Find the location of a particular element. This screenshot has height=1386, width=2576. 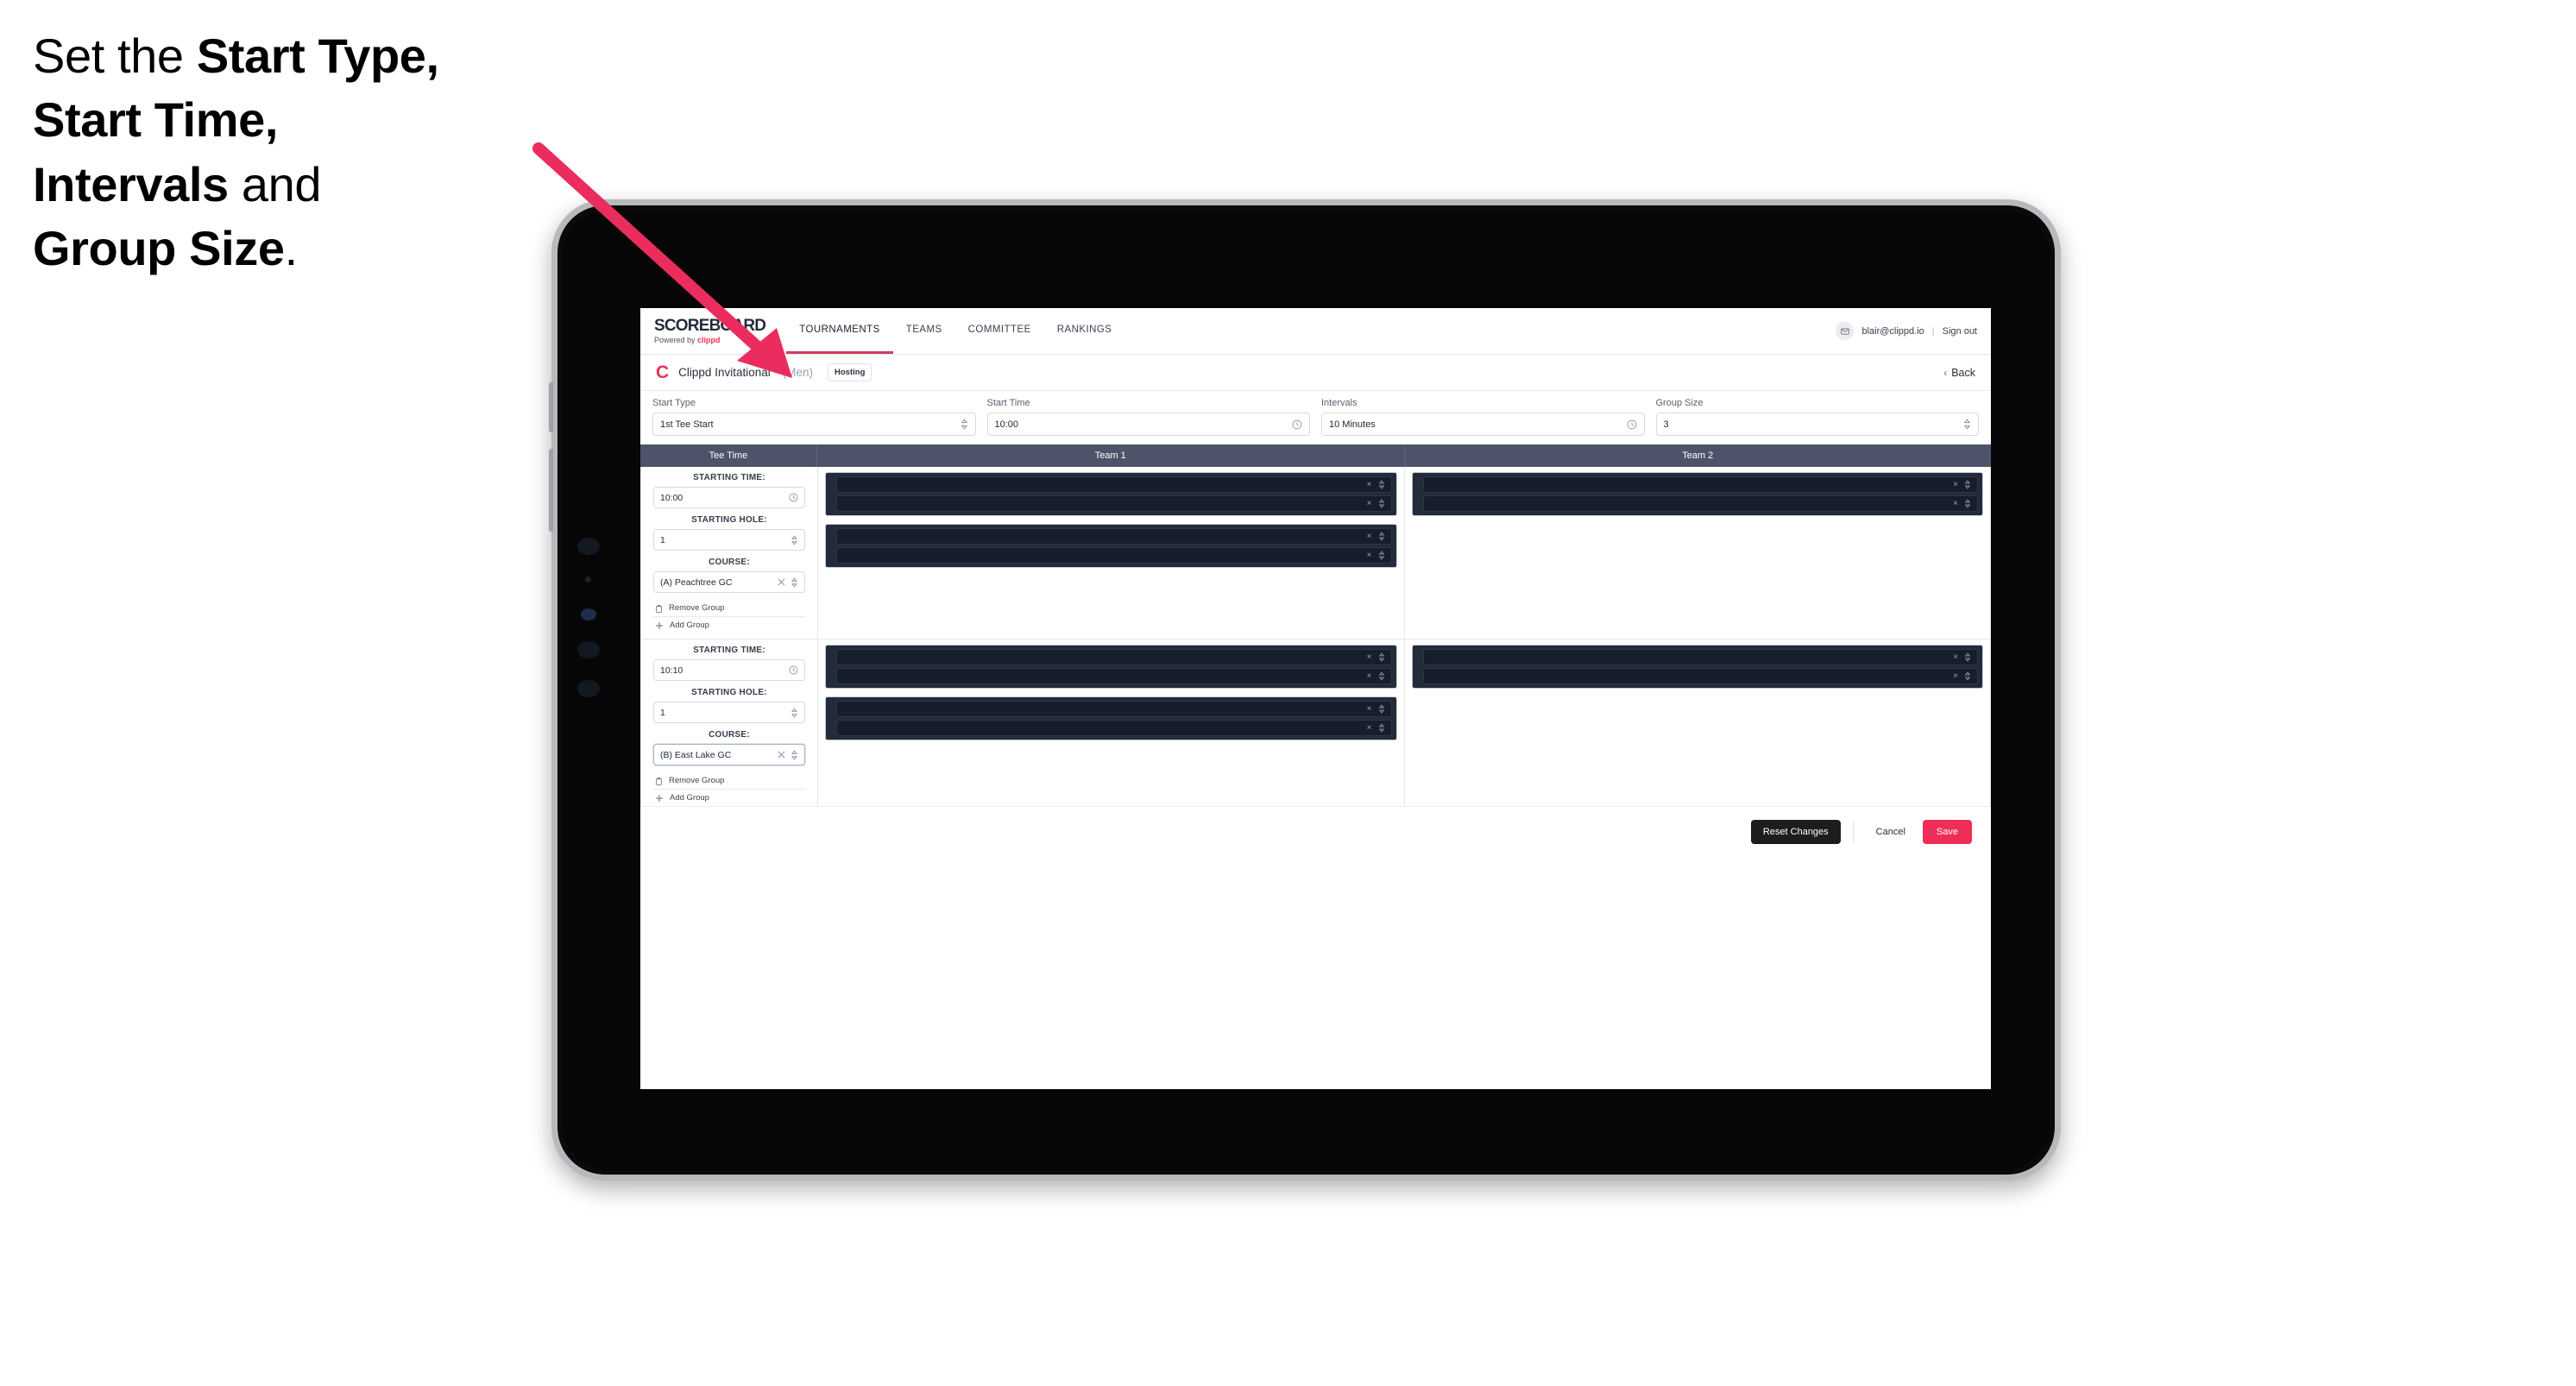

sign-out-link: Sign out is located at coordinates (1960, 332).